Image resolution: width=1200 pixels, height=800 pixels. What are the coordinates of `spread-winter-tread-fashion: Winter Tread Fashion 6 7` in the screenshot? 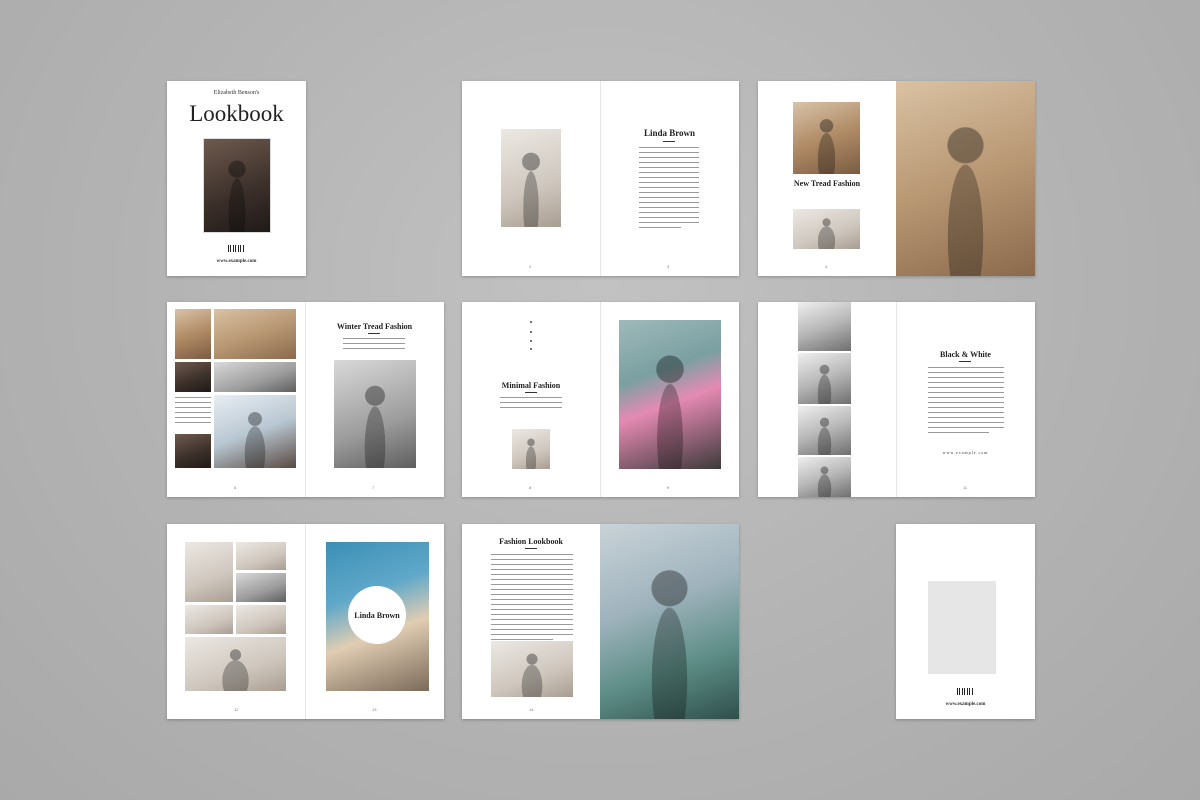 It's located at (305, 399).